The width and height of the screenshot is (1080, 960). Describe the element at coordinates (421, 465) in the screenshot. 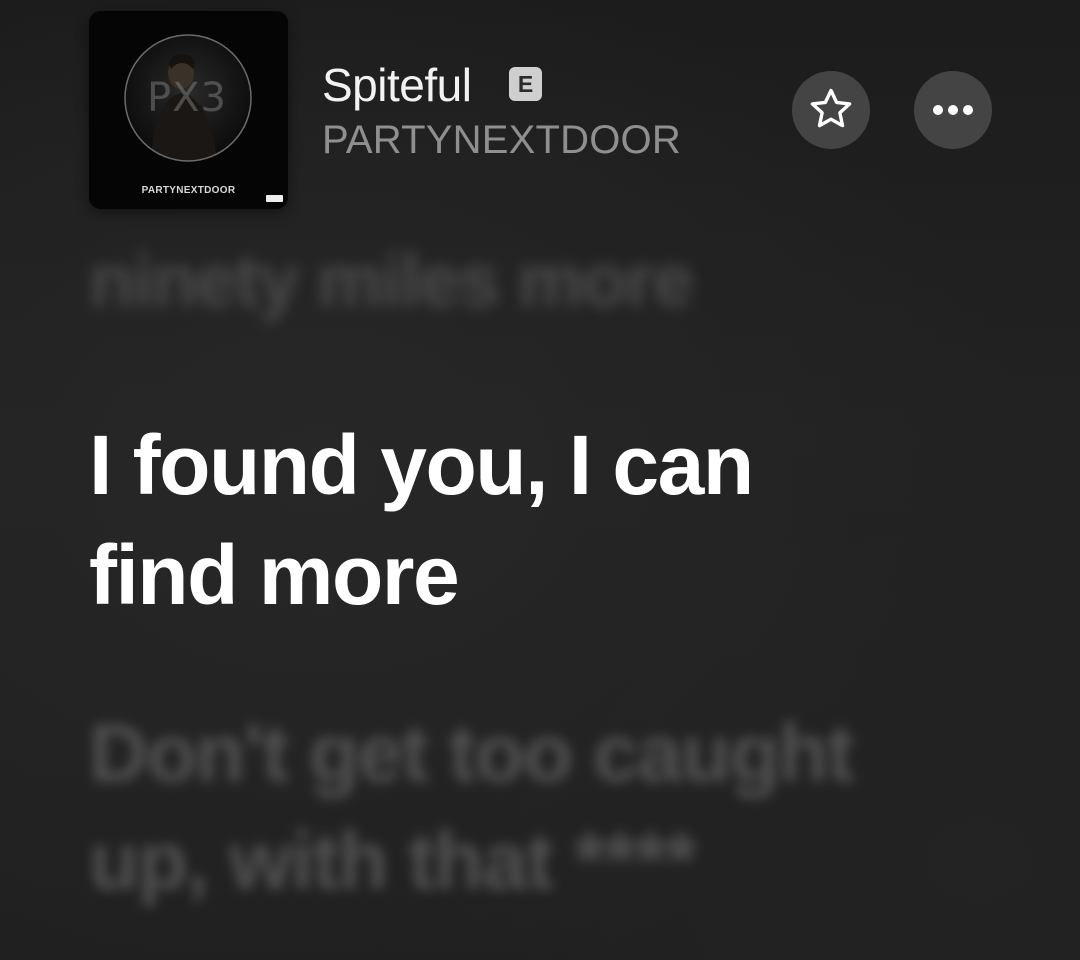

I see `lyric-current-line-1: I found you, I can` at that location.